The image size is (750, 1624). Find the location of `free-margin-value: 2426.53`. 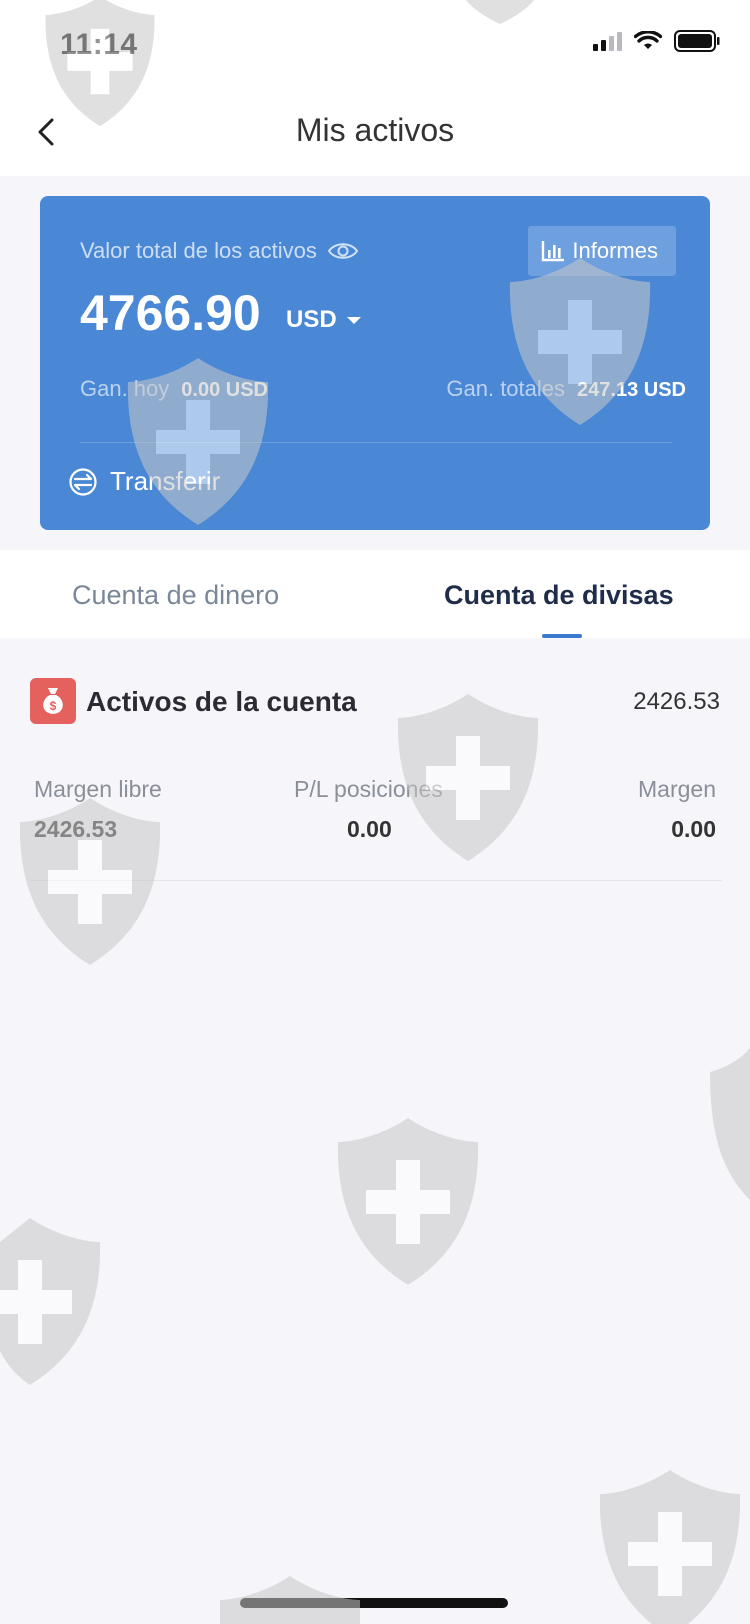

free-margin-value: 2426.53 is located at coordinates (76, 829).